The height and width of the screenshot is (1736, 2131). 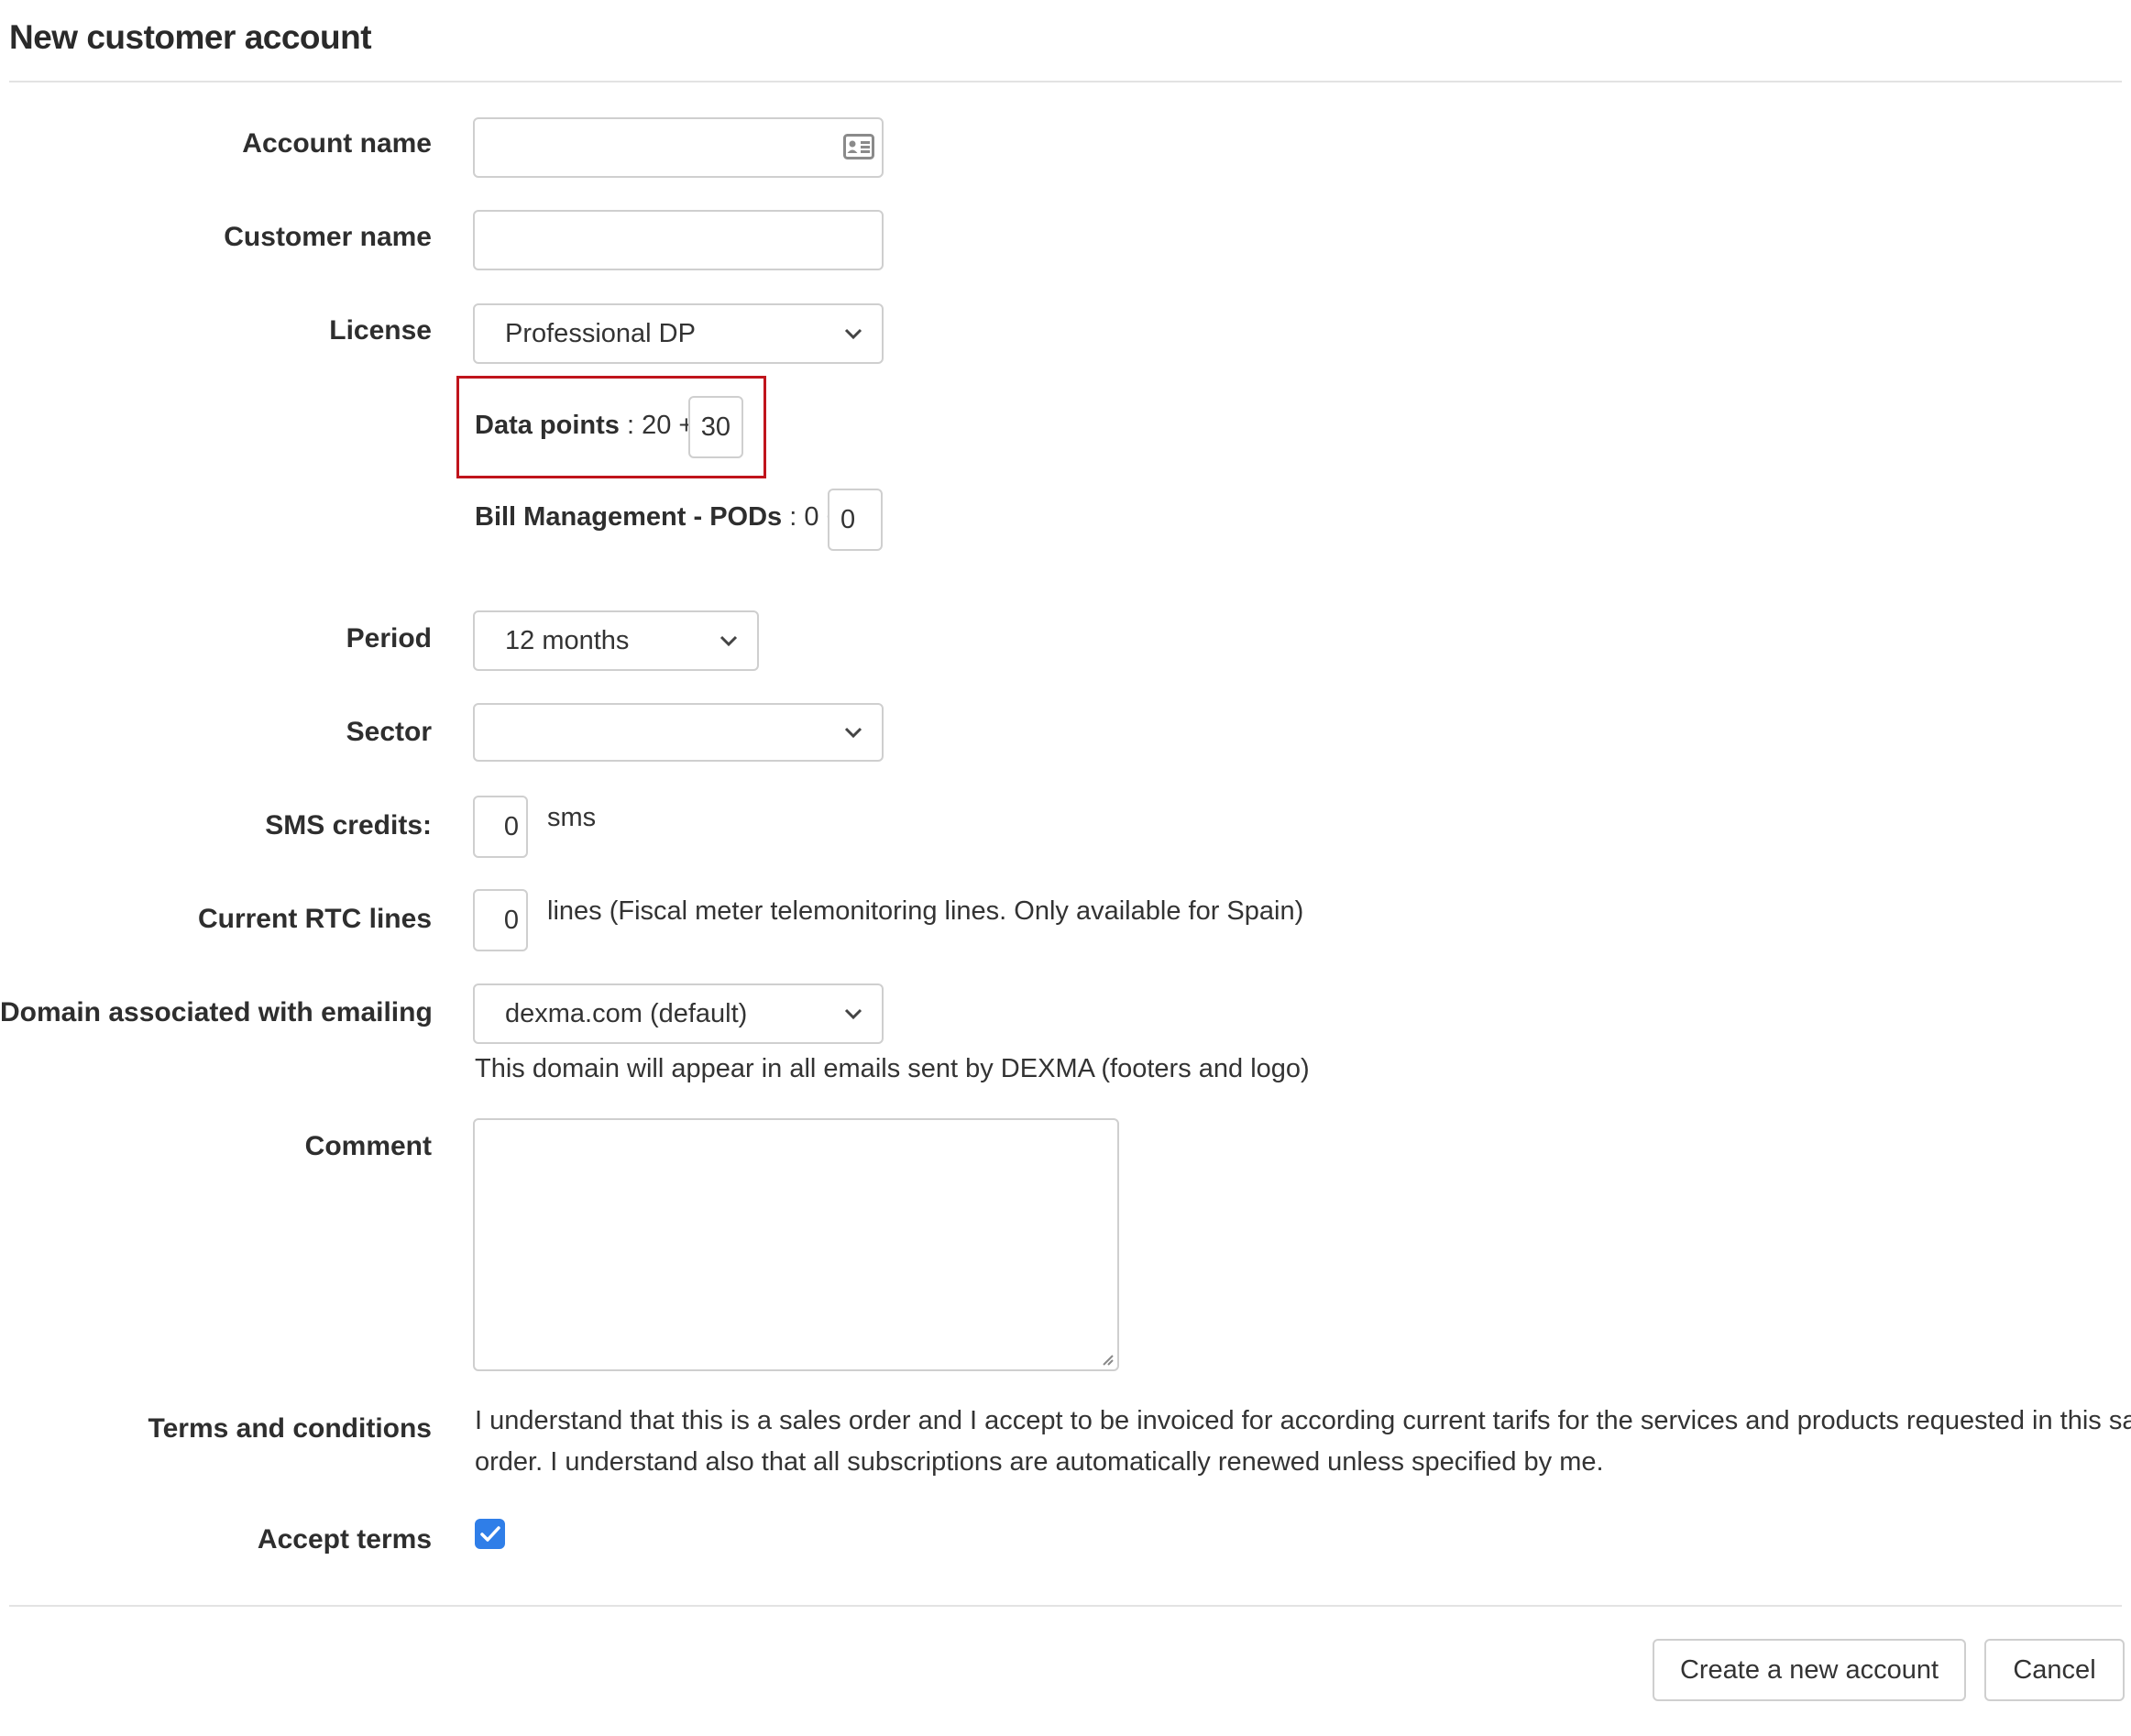 What do you see at coordinates (368, 1146) in the screenshot?
I see `comment-label: Comment` at bounding box center [368, 1146].